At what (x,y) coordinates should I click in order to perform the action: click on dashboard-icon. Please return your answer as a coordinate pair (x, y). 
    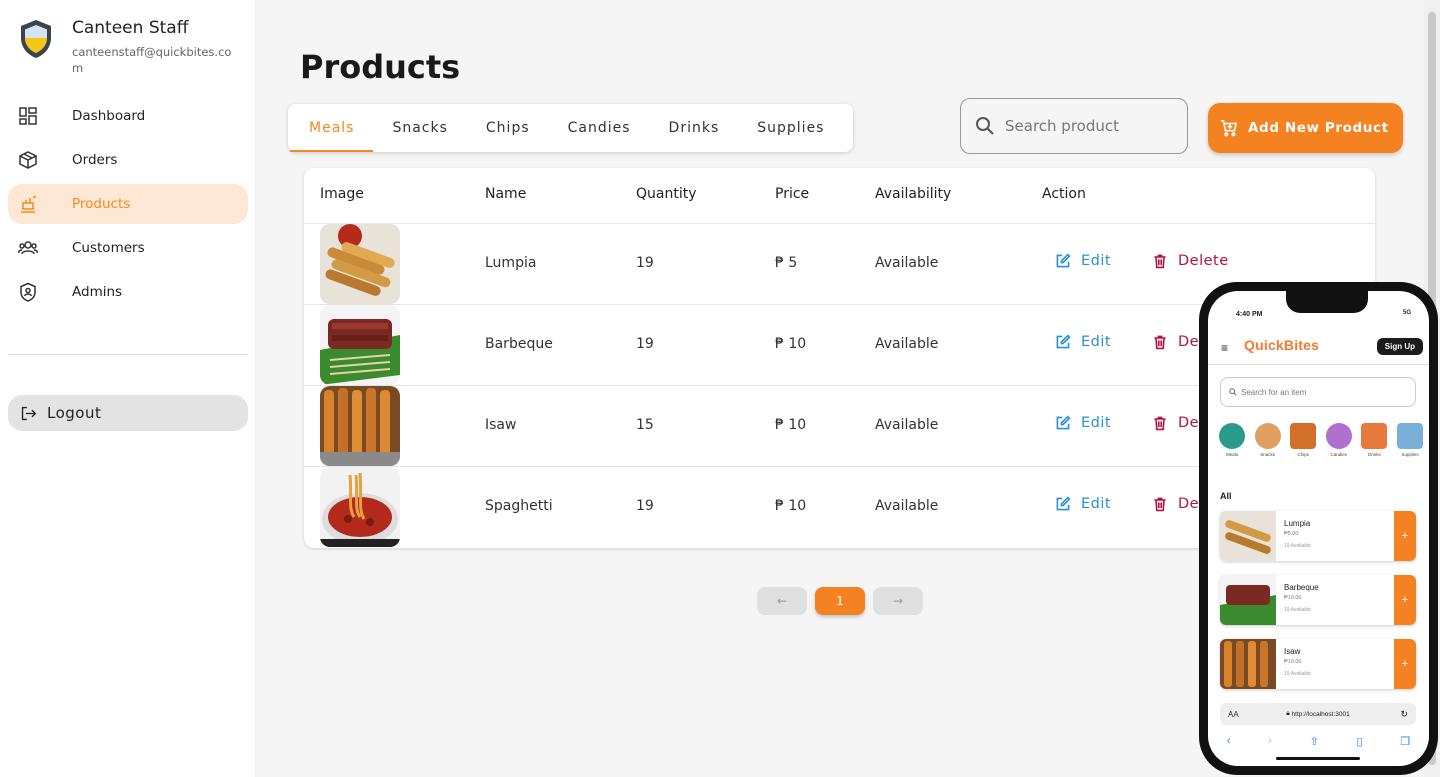
    Looking at the image, I should click on (28, 116).